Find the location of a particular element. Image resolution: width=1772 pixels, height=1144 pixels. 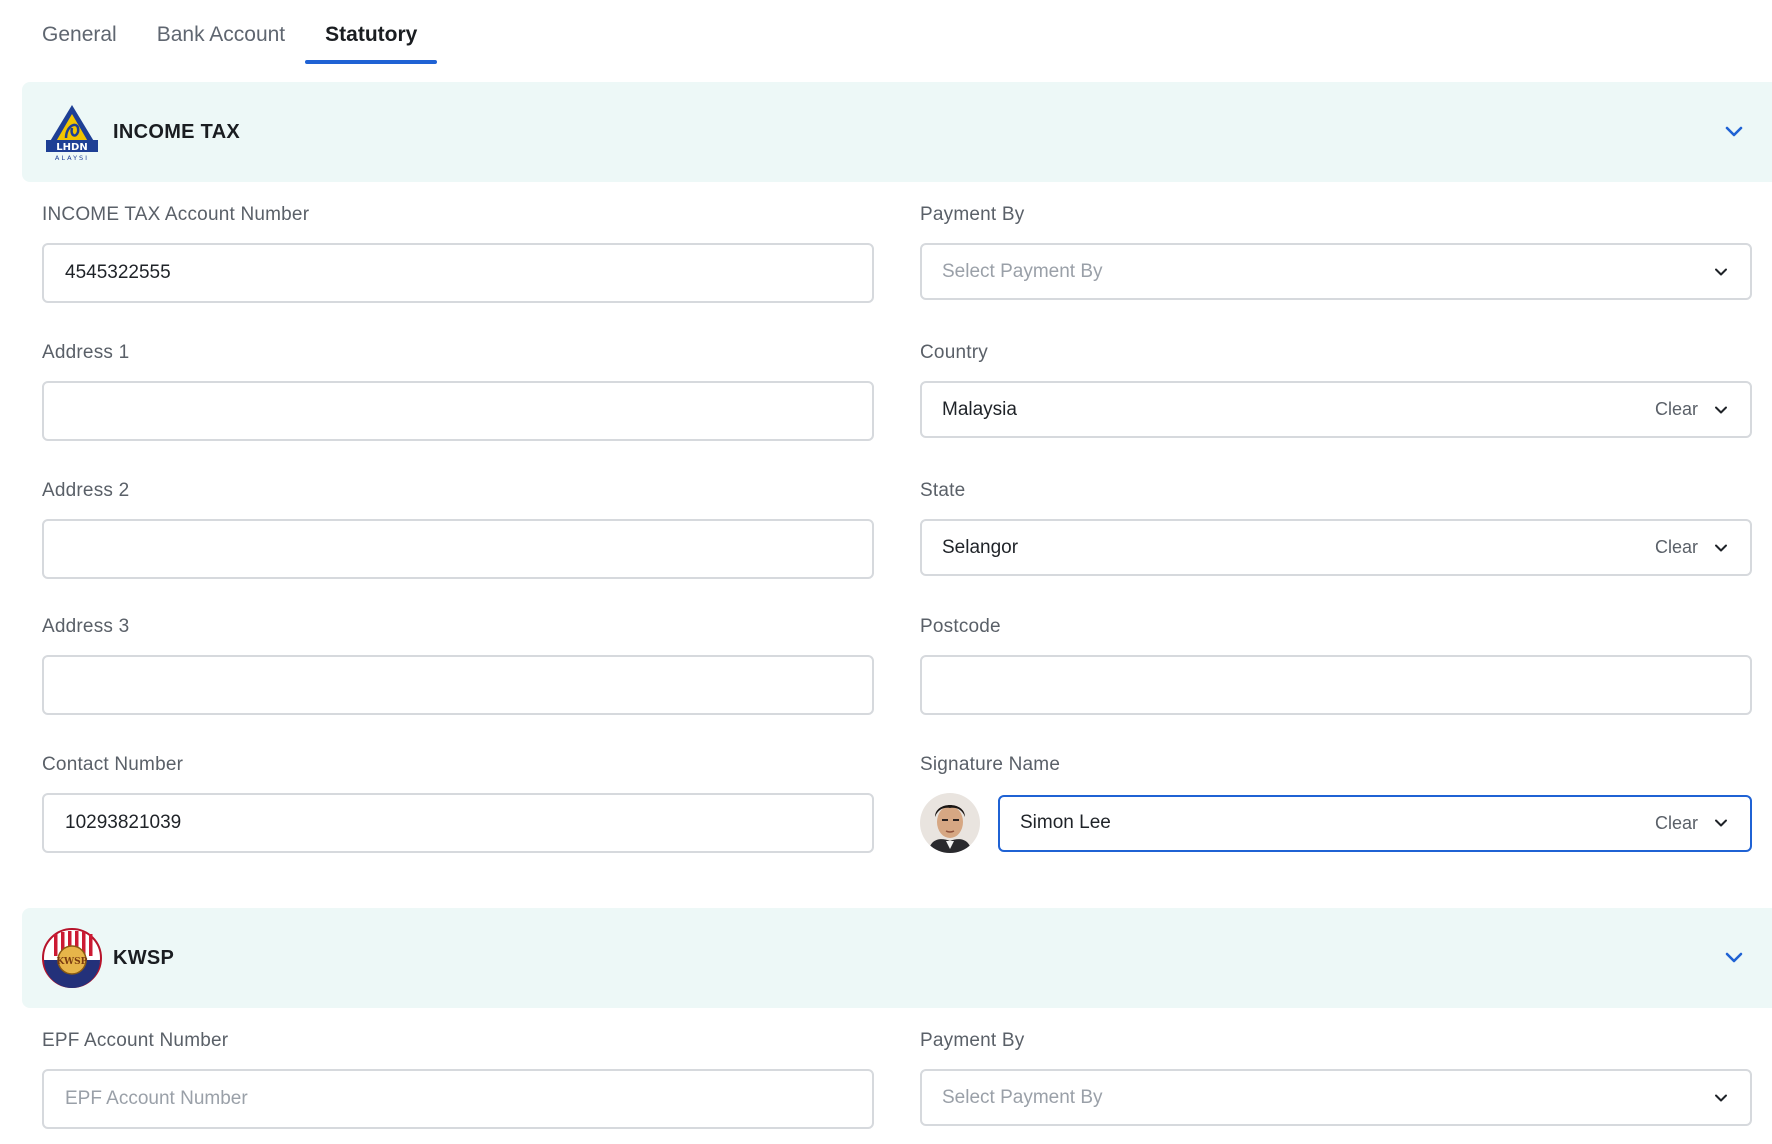

signature-name-label: Signature Name is located at coordinates (990, 764).